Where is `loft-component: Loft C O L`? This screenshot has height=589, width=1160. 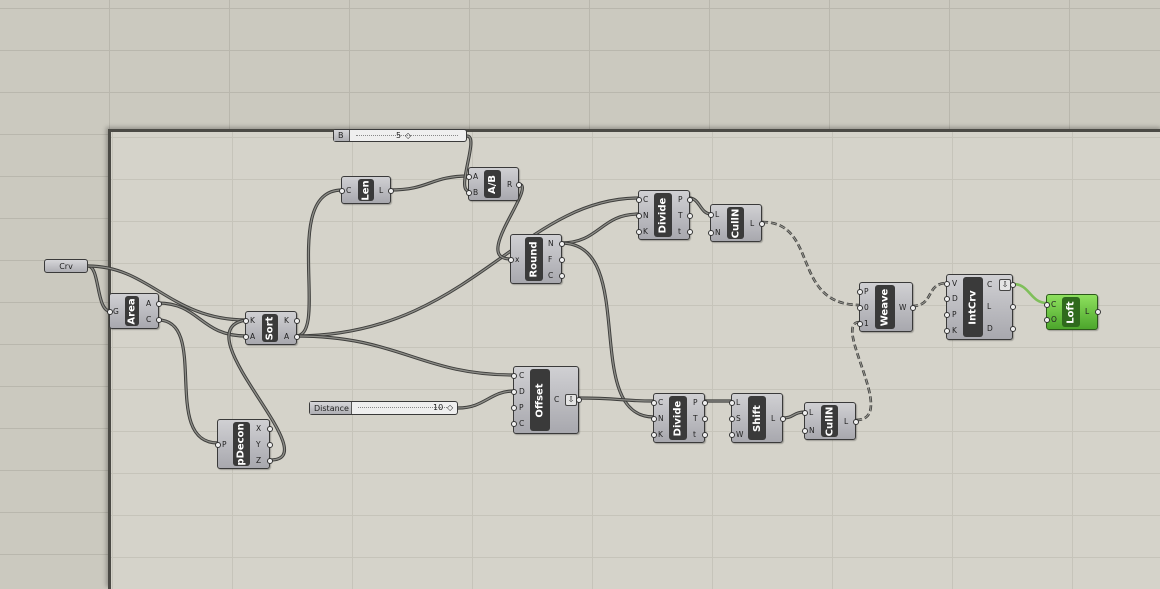 loft-component: Loft C O L is located at coordinates (1072, 312).